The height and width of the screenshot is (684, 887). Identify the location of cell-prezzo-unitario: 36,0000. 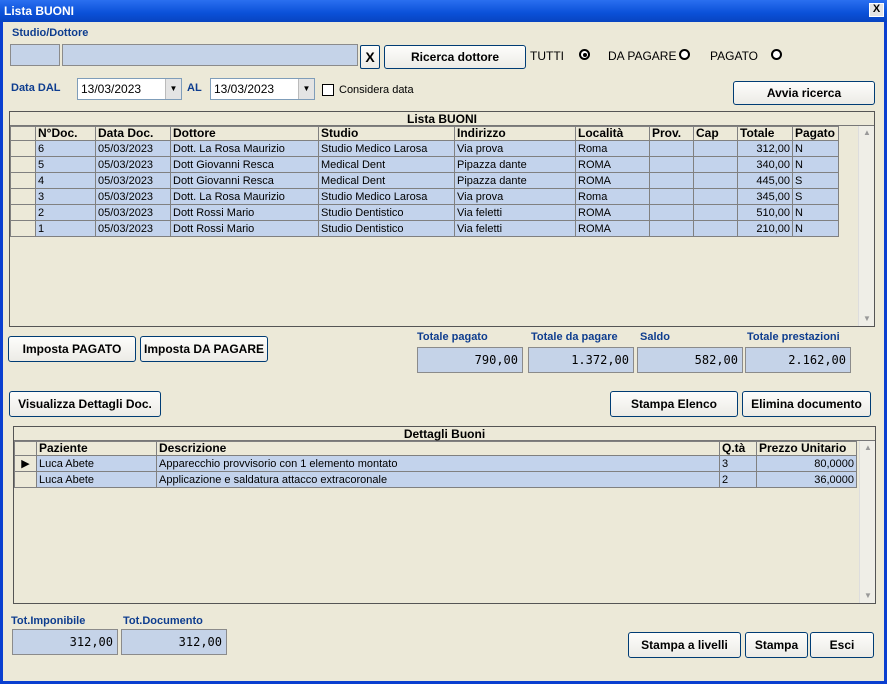
(806, 479).